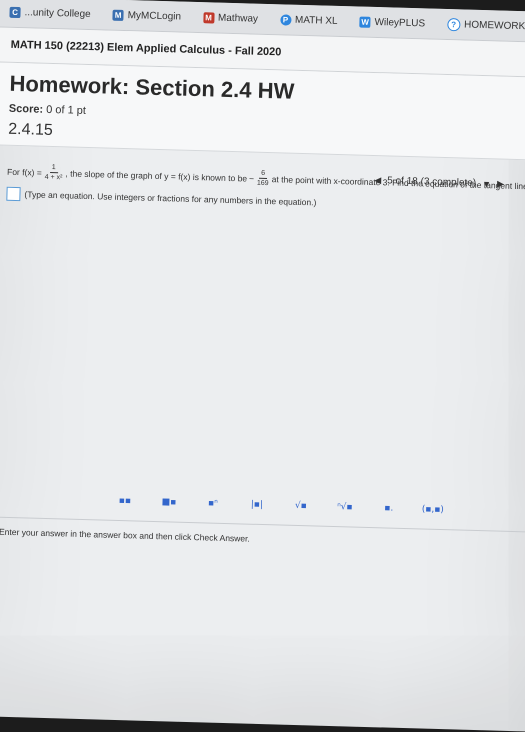 The width and height of the screenshot is (525, 732). I want to click on bookmark-mymclogin: M MyMCLogin, so click(146, 15).